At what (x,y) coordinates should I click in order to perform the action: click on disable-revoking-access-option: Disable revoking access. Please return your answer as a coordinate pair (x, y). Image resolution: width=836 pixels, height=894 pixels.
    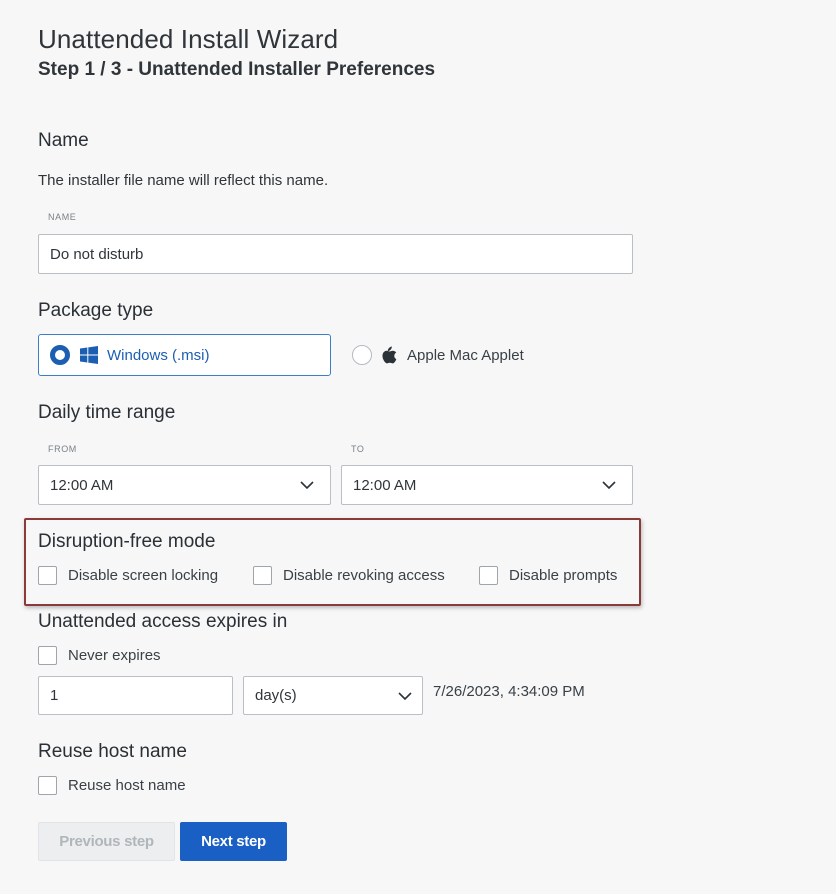
    Looking at the image, I should click on (349, 575).